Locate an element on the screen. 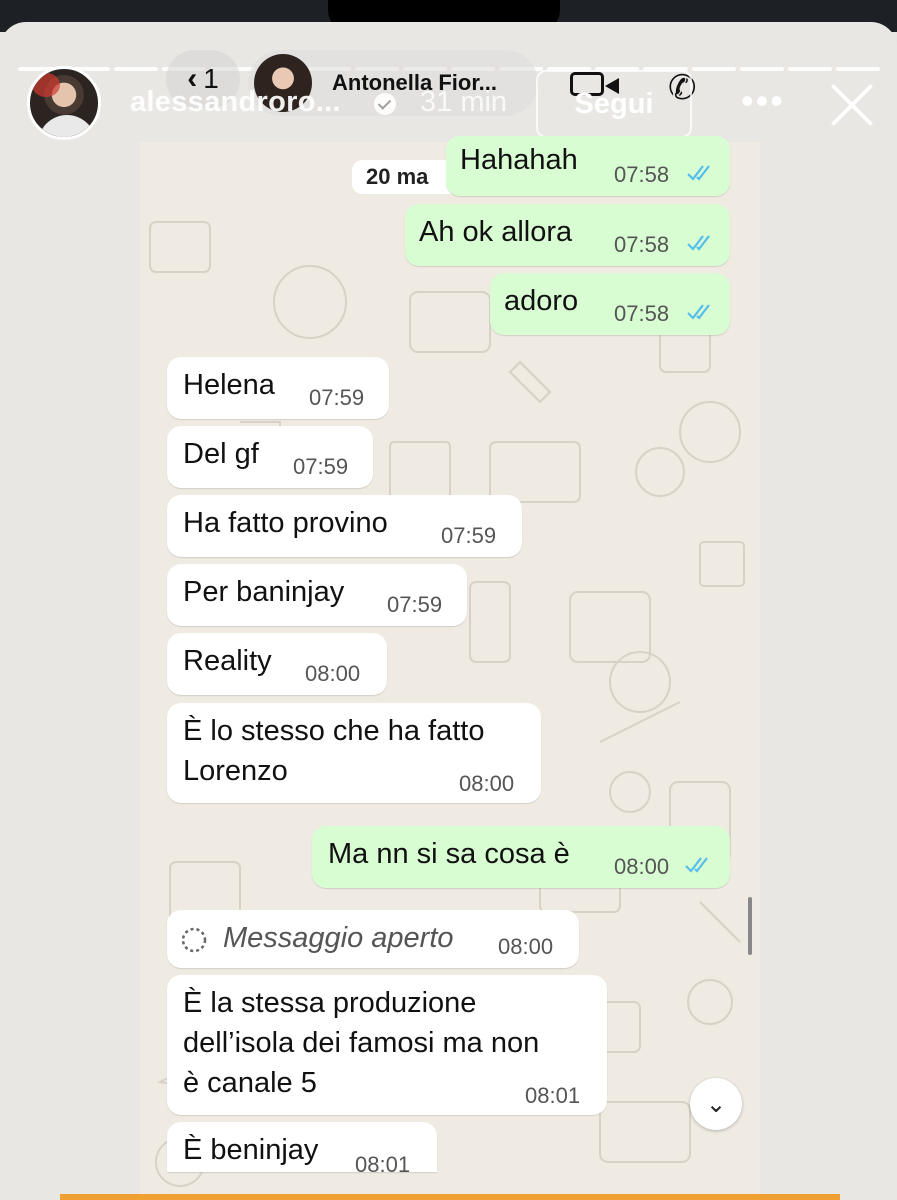 This screenshot has height=1200, width=897. view-once-label: Messaggio aperto is located at coordinates (338, 938).